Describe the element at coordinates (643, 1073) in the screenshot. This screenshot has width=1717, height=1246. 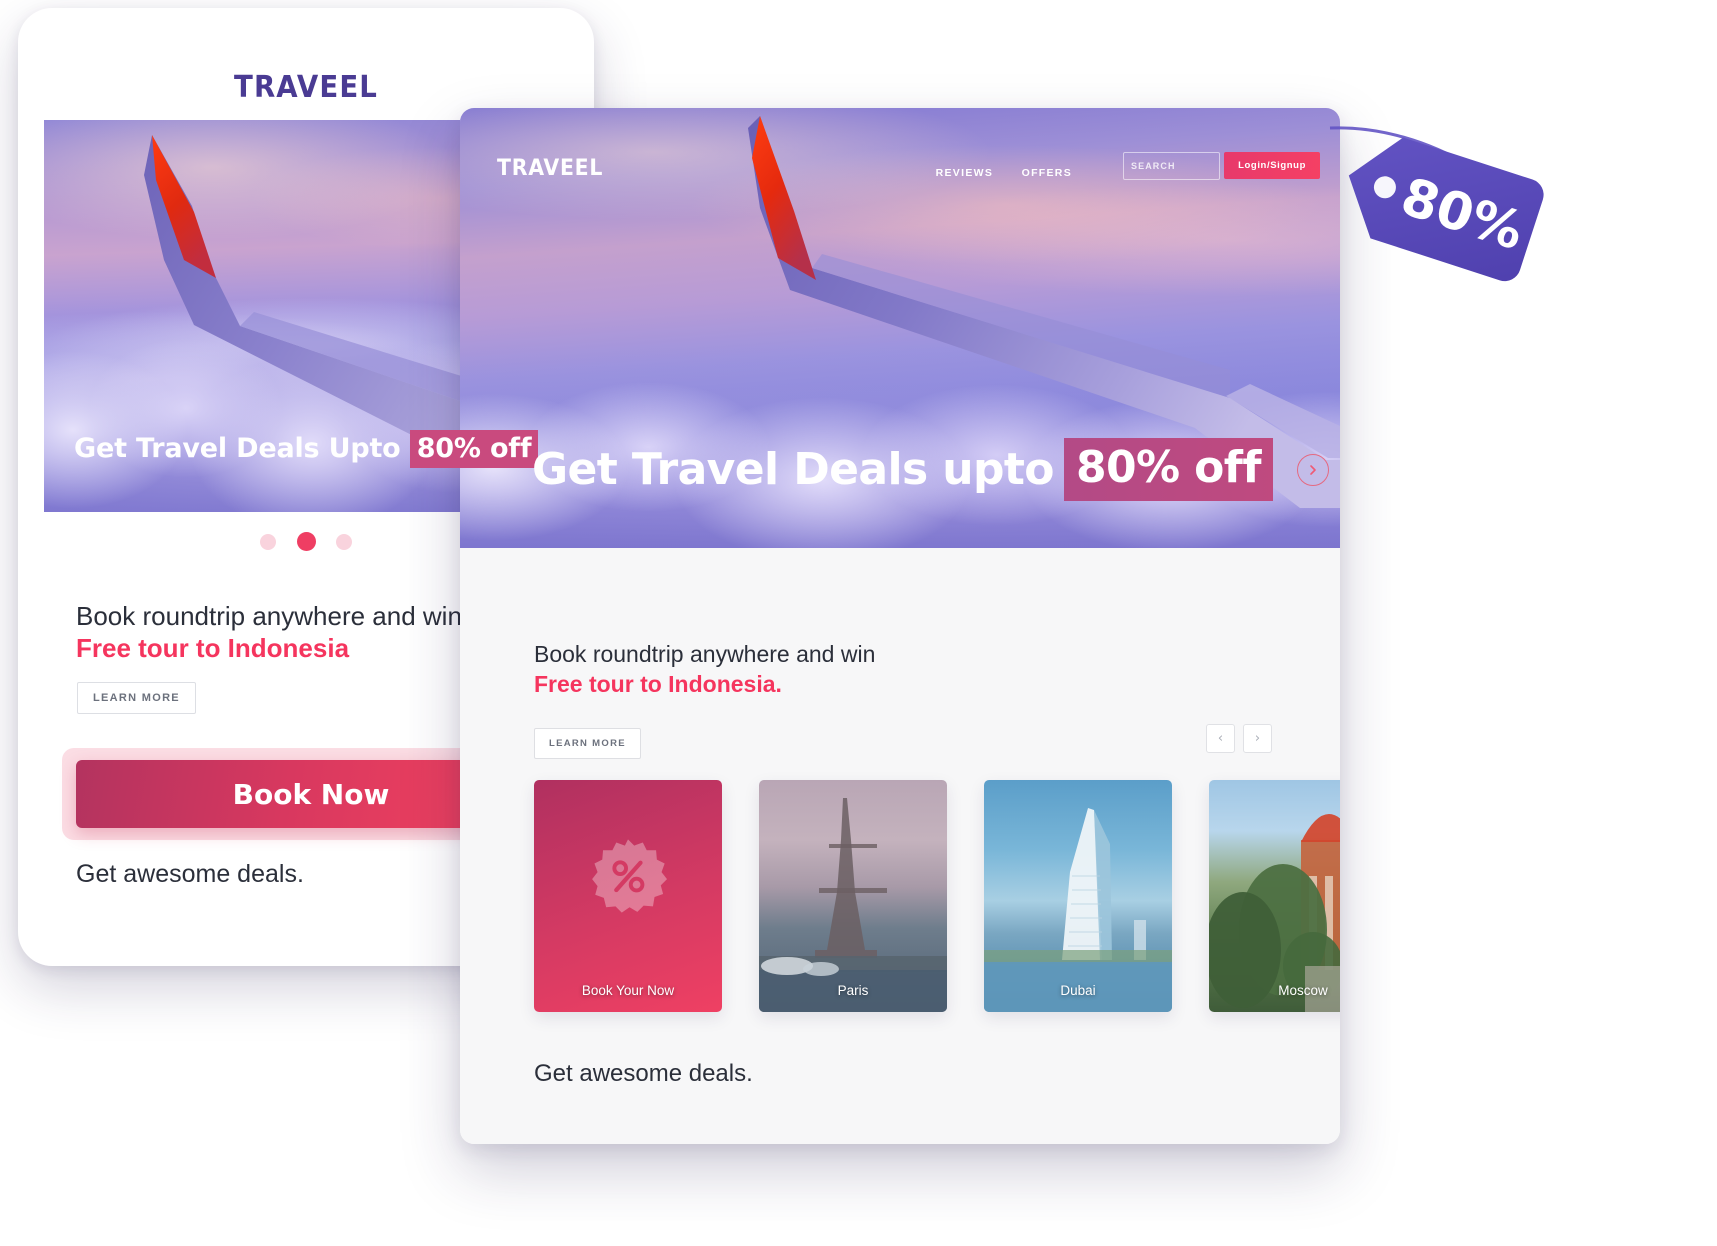
I see `desktop-deals-text: Get awesome deals.` at that location.